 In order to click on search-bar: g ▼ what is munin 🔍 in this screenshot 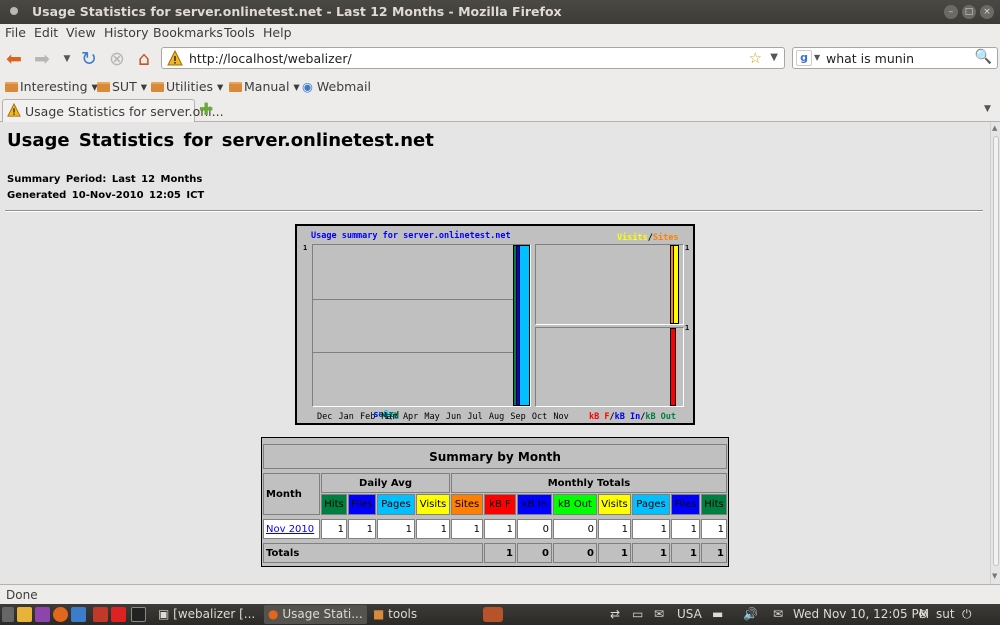, I will do `click(895, 58)`.